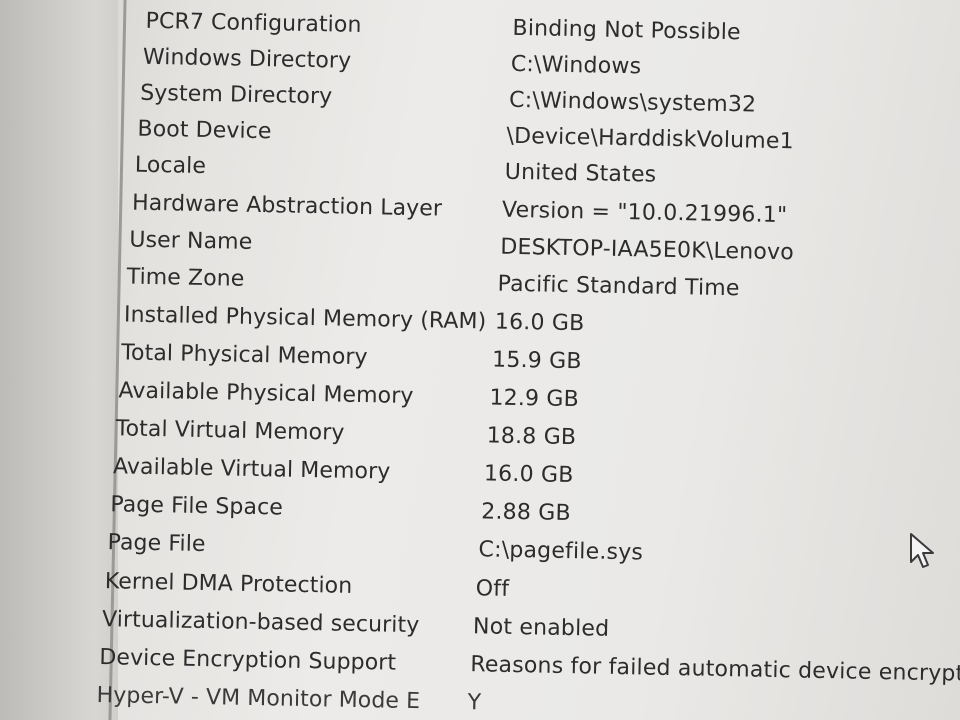 The image size is (960, 720). What do you see at coordinates (580, 173) in the screenshot?
I see `item-value: United States` at bounding box center [580, 173].